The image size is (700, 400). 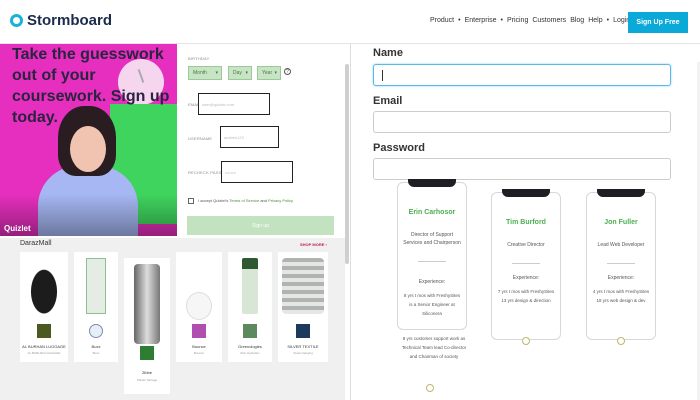 What do you see at coordinates (200, 138) in the screenshot?
I see `username-label: USERNAME` at bounding box center [200, 138].